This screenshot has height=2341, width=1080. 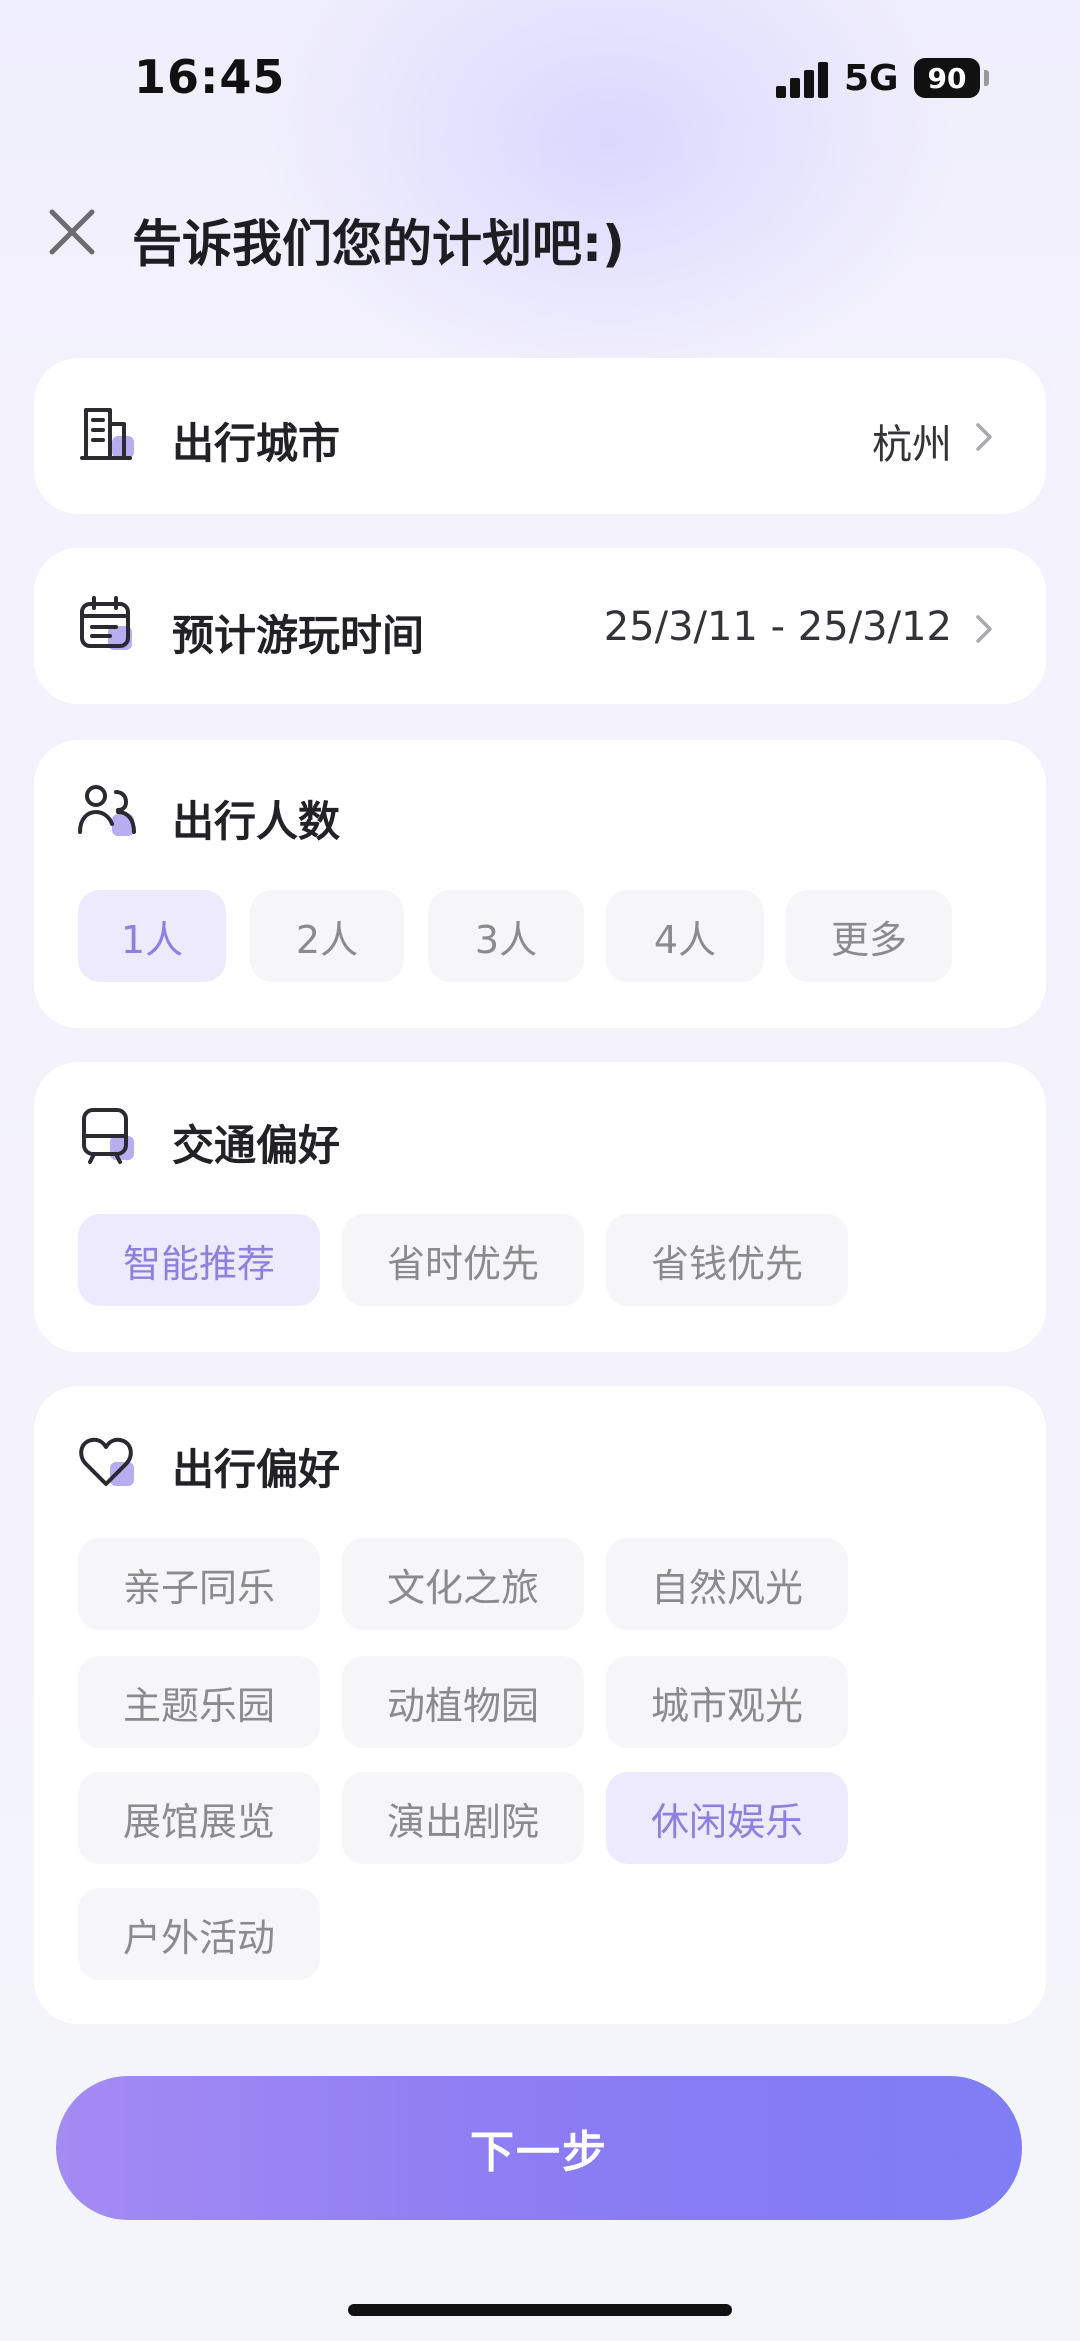 What do you see at coordinates (107, 810) in the screenshot?
I see `people-icon` at bounding box center [107, 810].